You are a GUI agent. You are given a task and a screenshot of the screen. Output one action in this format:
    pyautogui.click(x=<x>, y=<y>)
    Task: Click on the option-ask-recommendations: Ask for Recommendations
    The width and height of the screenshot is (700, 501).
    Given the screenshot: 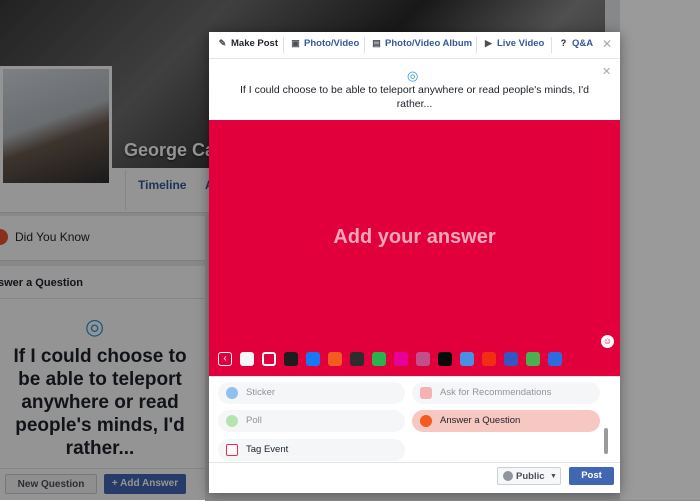 What is the action you would take?
    pyautogui.click(x=506, y=393)
    